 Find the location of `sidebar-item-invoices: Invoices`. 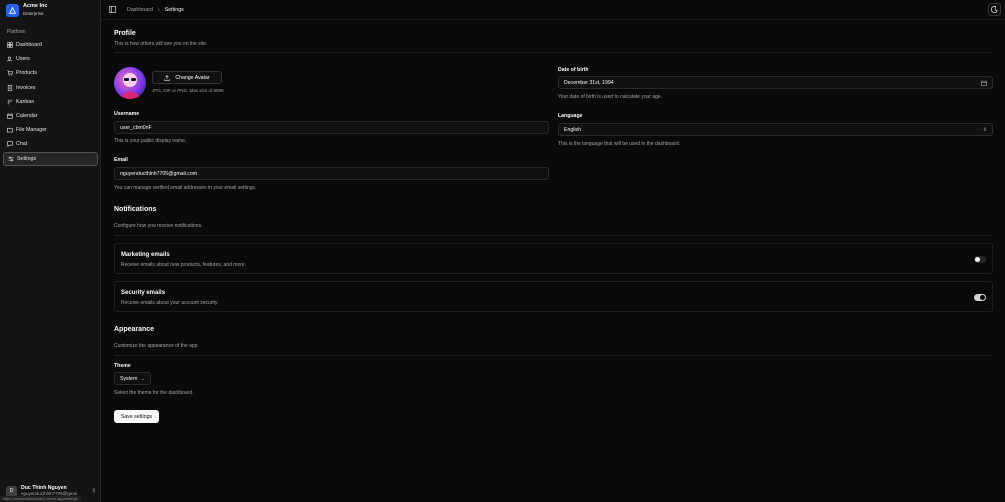

sidebar-item-invoices: Invoices is located at coordinates (50, 88).